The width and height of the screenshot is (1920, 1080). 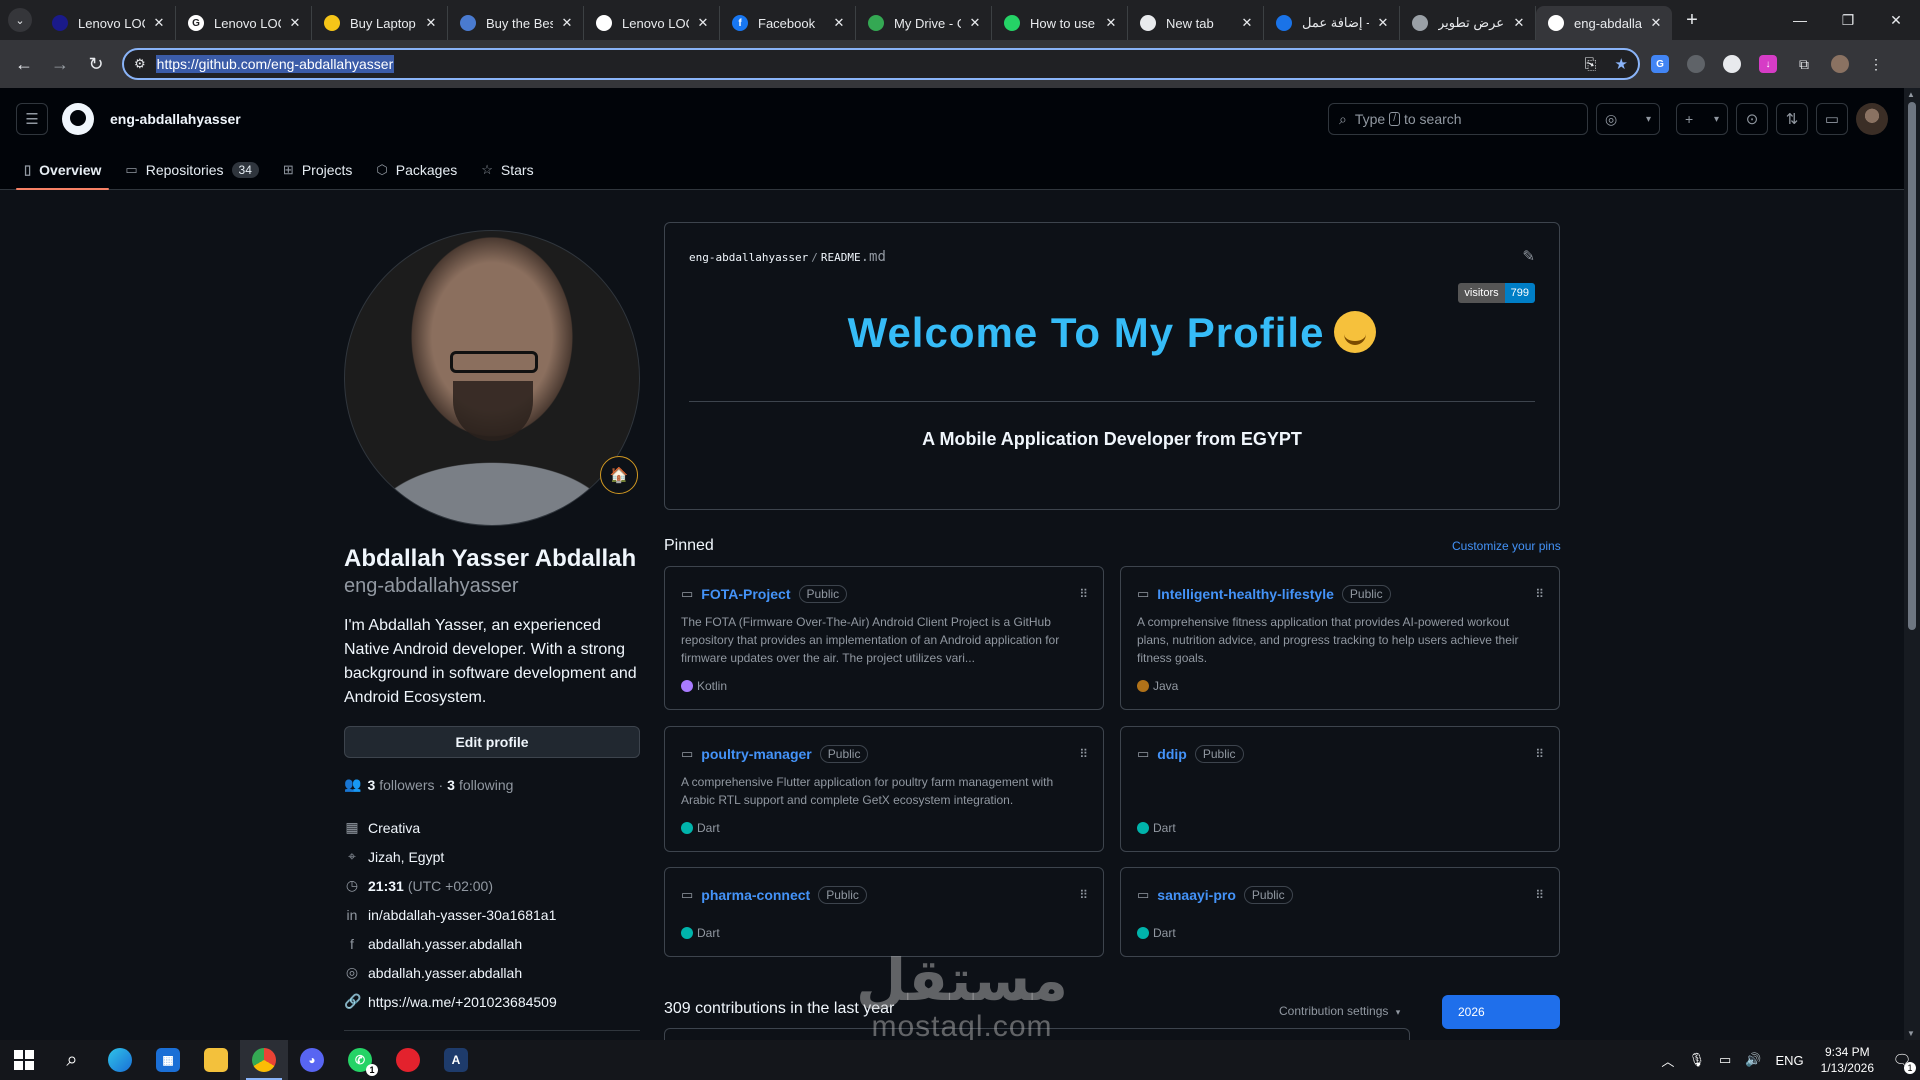 What do you see at coordinates (507, 170) in the screenshot?
I see `tab-stars: ☆ Stars` at bounding box center [507, 170].